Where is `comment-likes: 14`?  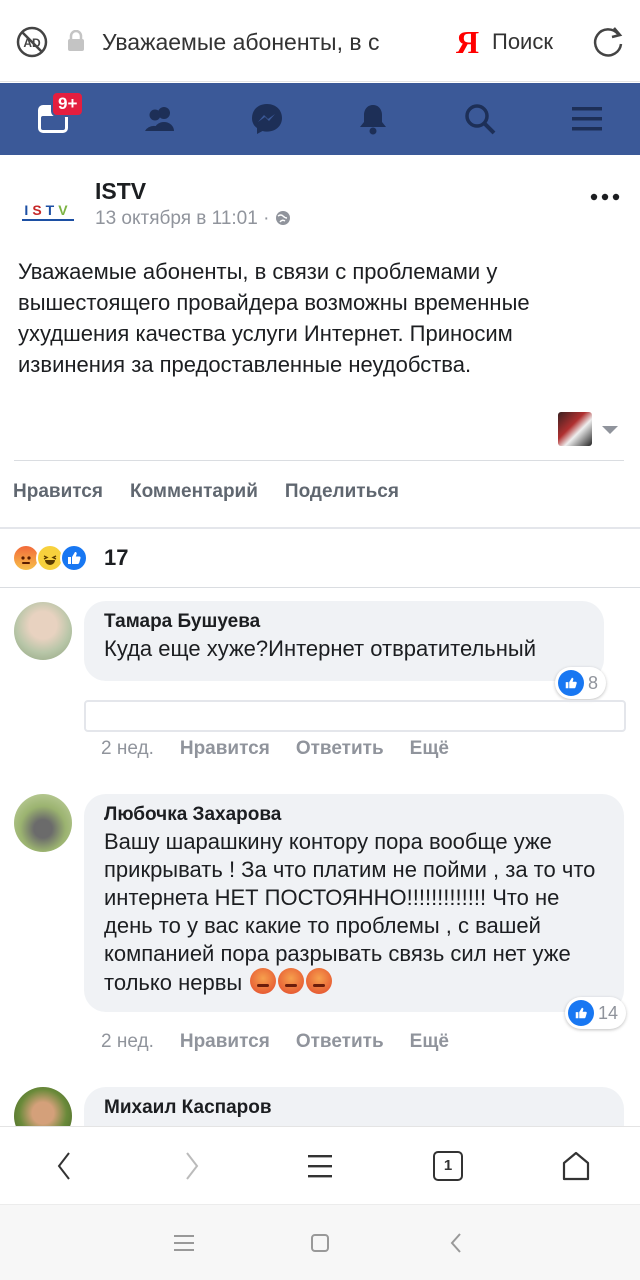
comment-likes: 14 is located at coordinates (596, 1013).